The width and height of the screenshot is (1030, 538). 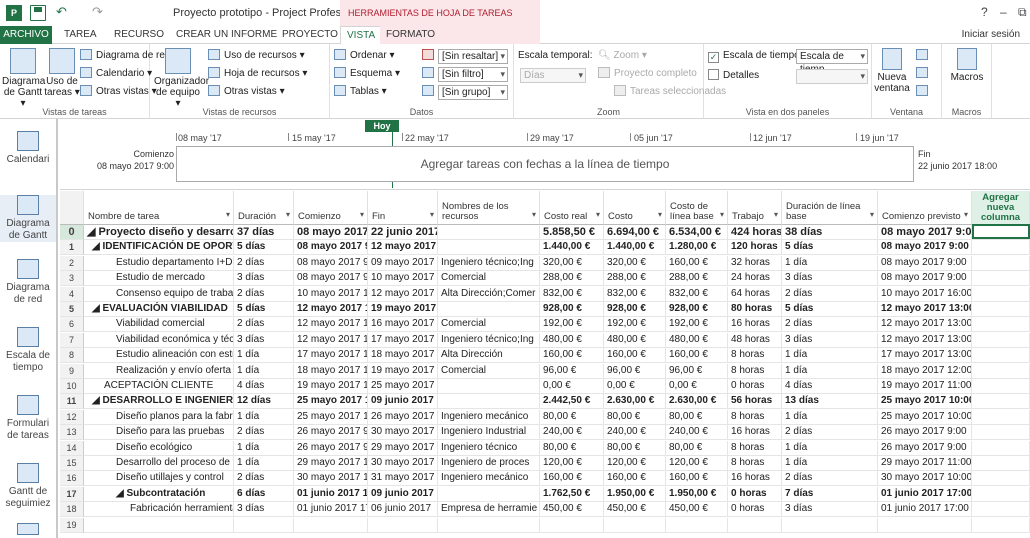 What do you see at coordinates (635, 448) in the screenshot?
I see `cost-cell: 80,00 €` at bounding box center [635, 448].